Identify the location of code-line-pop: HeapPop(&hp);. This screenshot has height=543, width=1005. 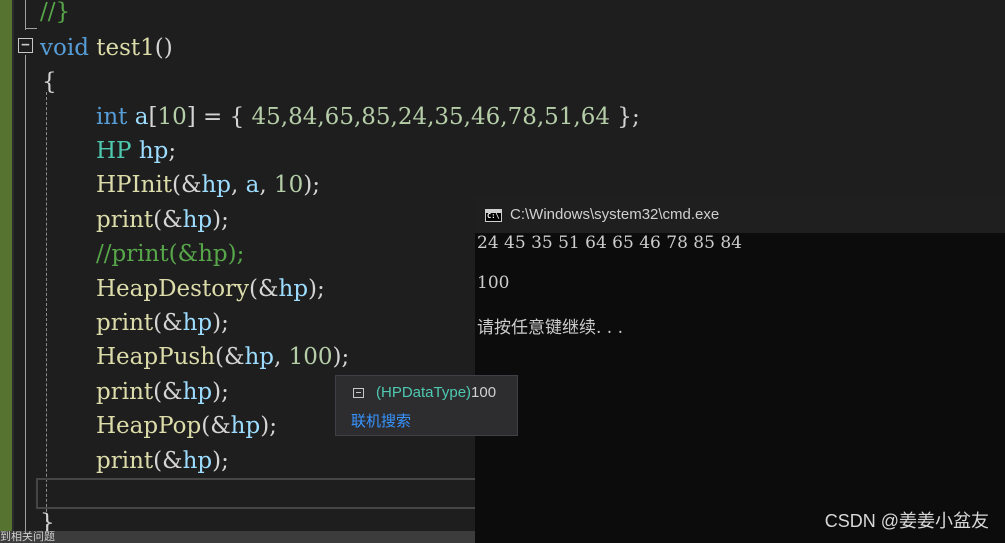
(186, 426).